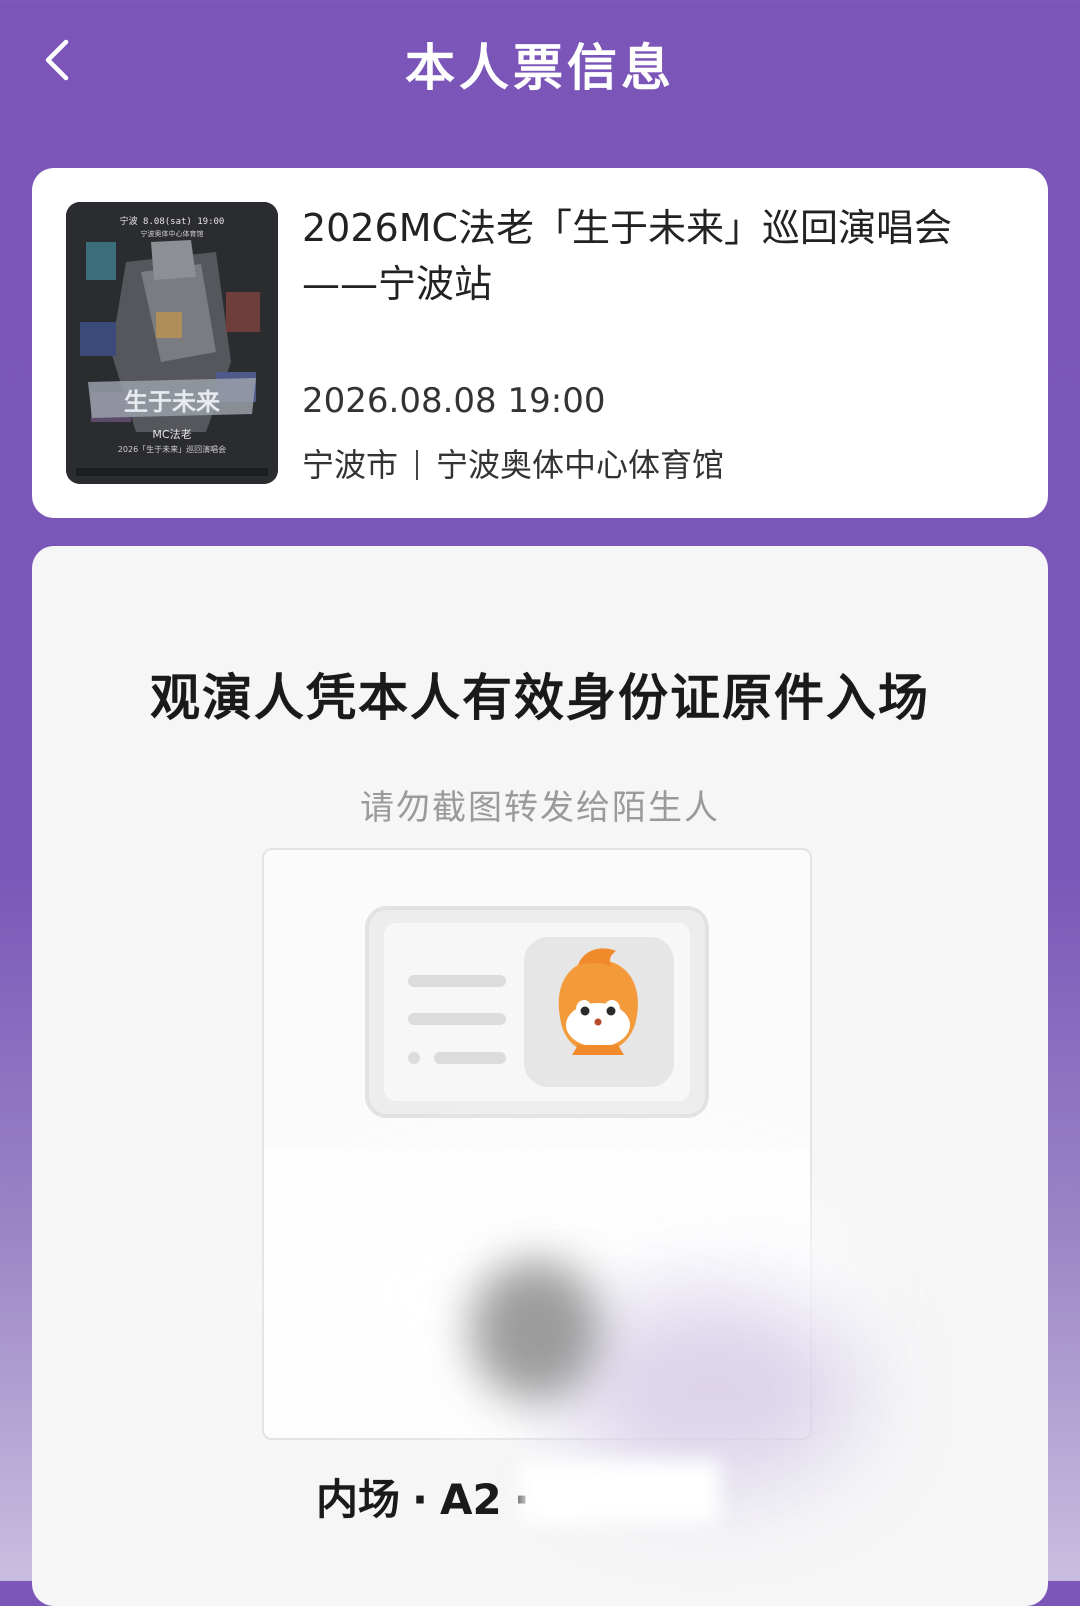  Describe the element at coordinates (172, 221) in the screenshot. I see `poster-top-line: 宁波 8.08(sat) 19:00` at that location.